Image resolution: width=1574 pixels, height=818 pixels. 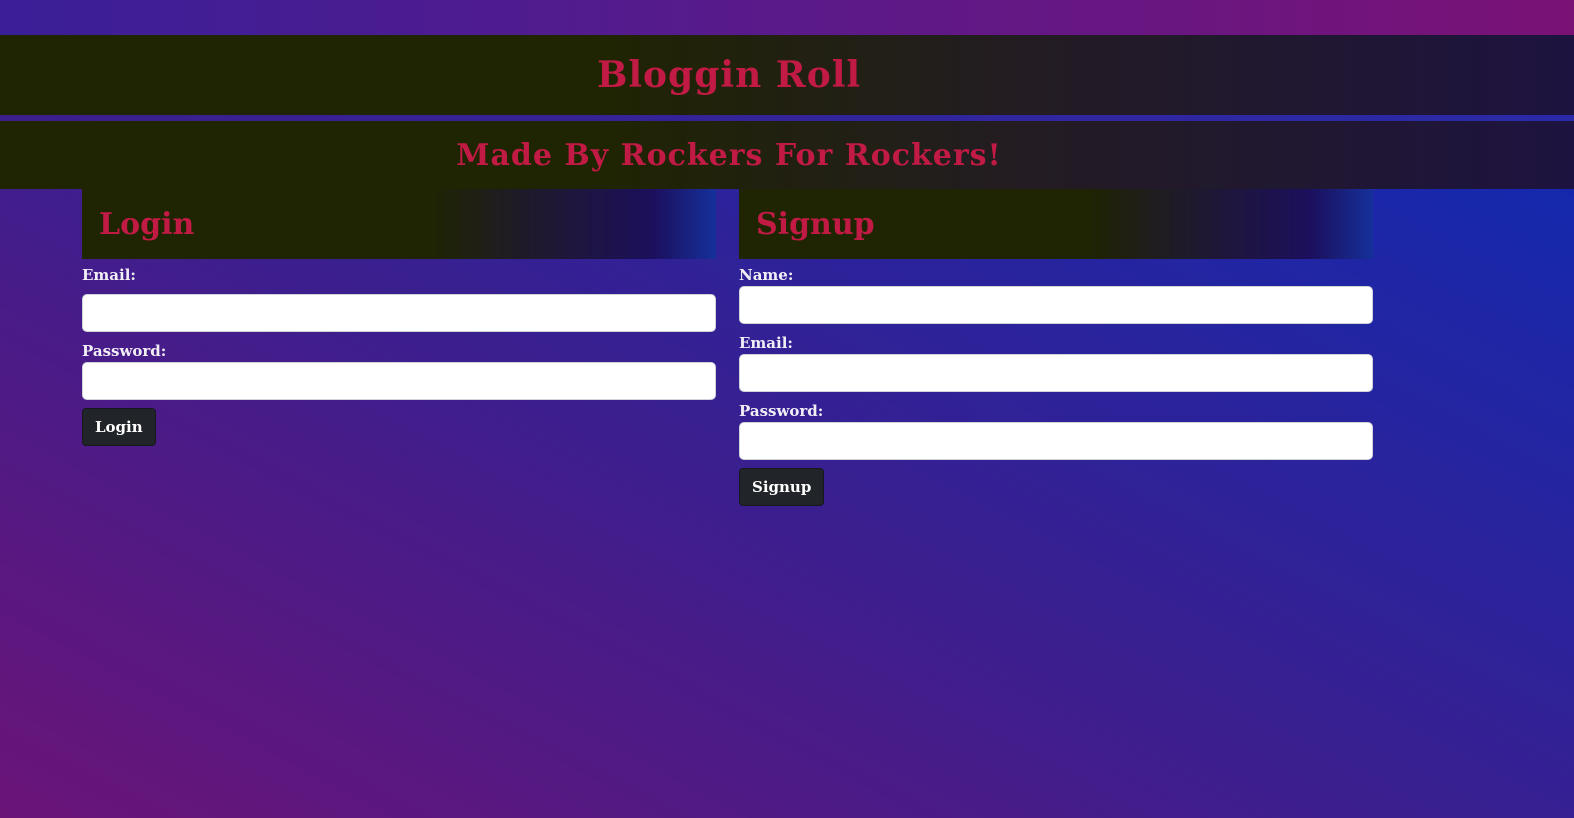 What do you see at coordinates (1056, 373) in the screenshot?
I see `signup-email-input` at bounding box center [1056, 373].